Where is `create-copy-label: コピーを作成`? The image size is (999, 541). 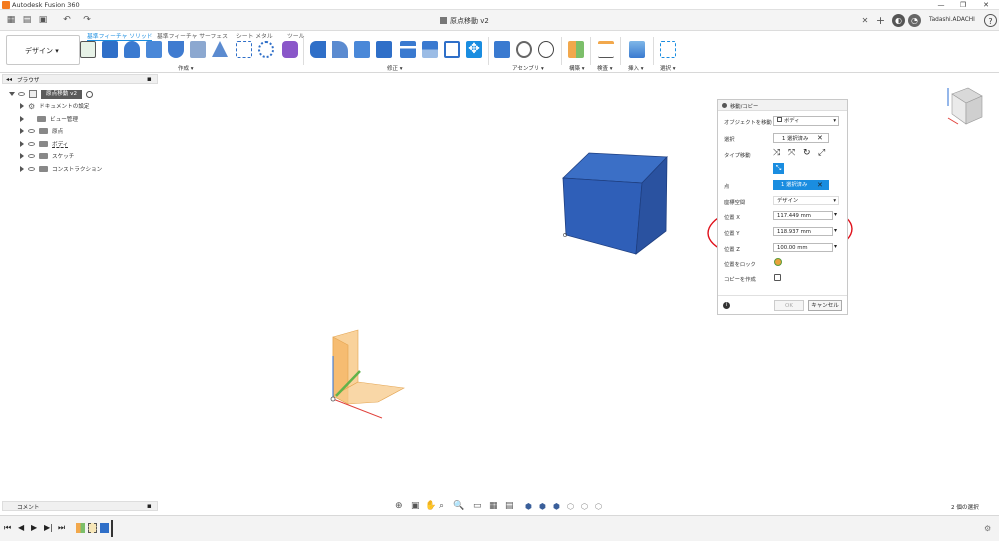
create-copy-label: コピーを作成 is located at coordinates (740, 280).